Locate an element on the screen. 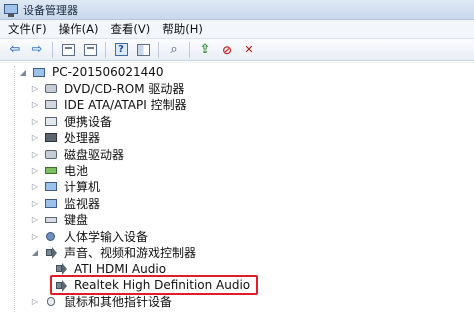 The width and height of the screenshot is (474, 316). tree-item-label: IDE ATA/ATAPI 控制器 is located at coordinates (125, 105).